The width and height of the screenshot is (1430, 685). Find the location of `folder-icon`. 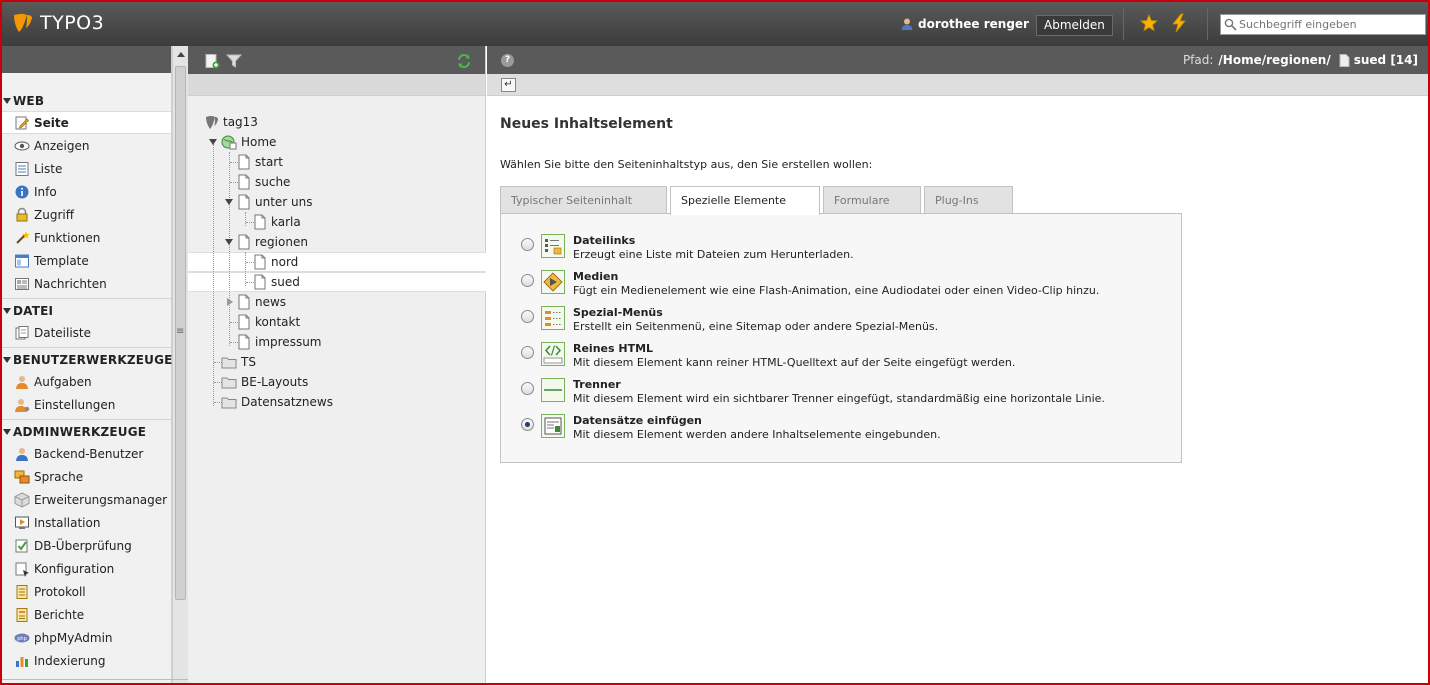

folder-icon is located at coordinates (229, 363).